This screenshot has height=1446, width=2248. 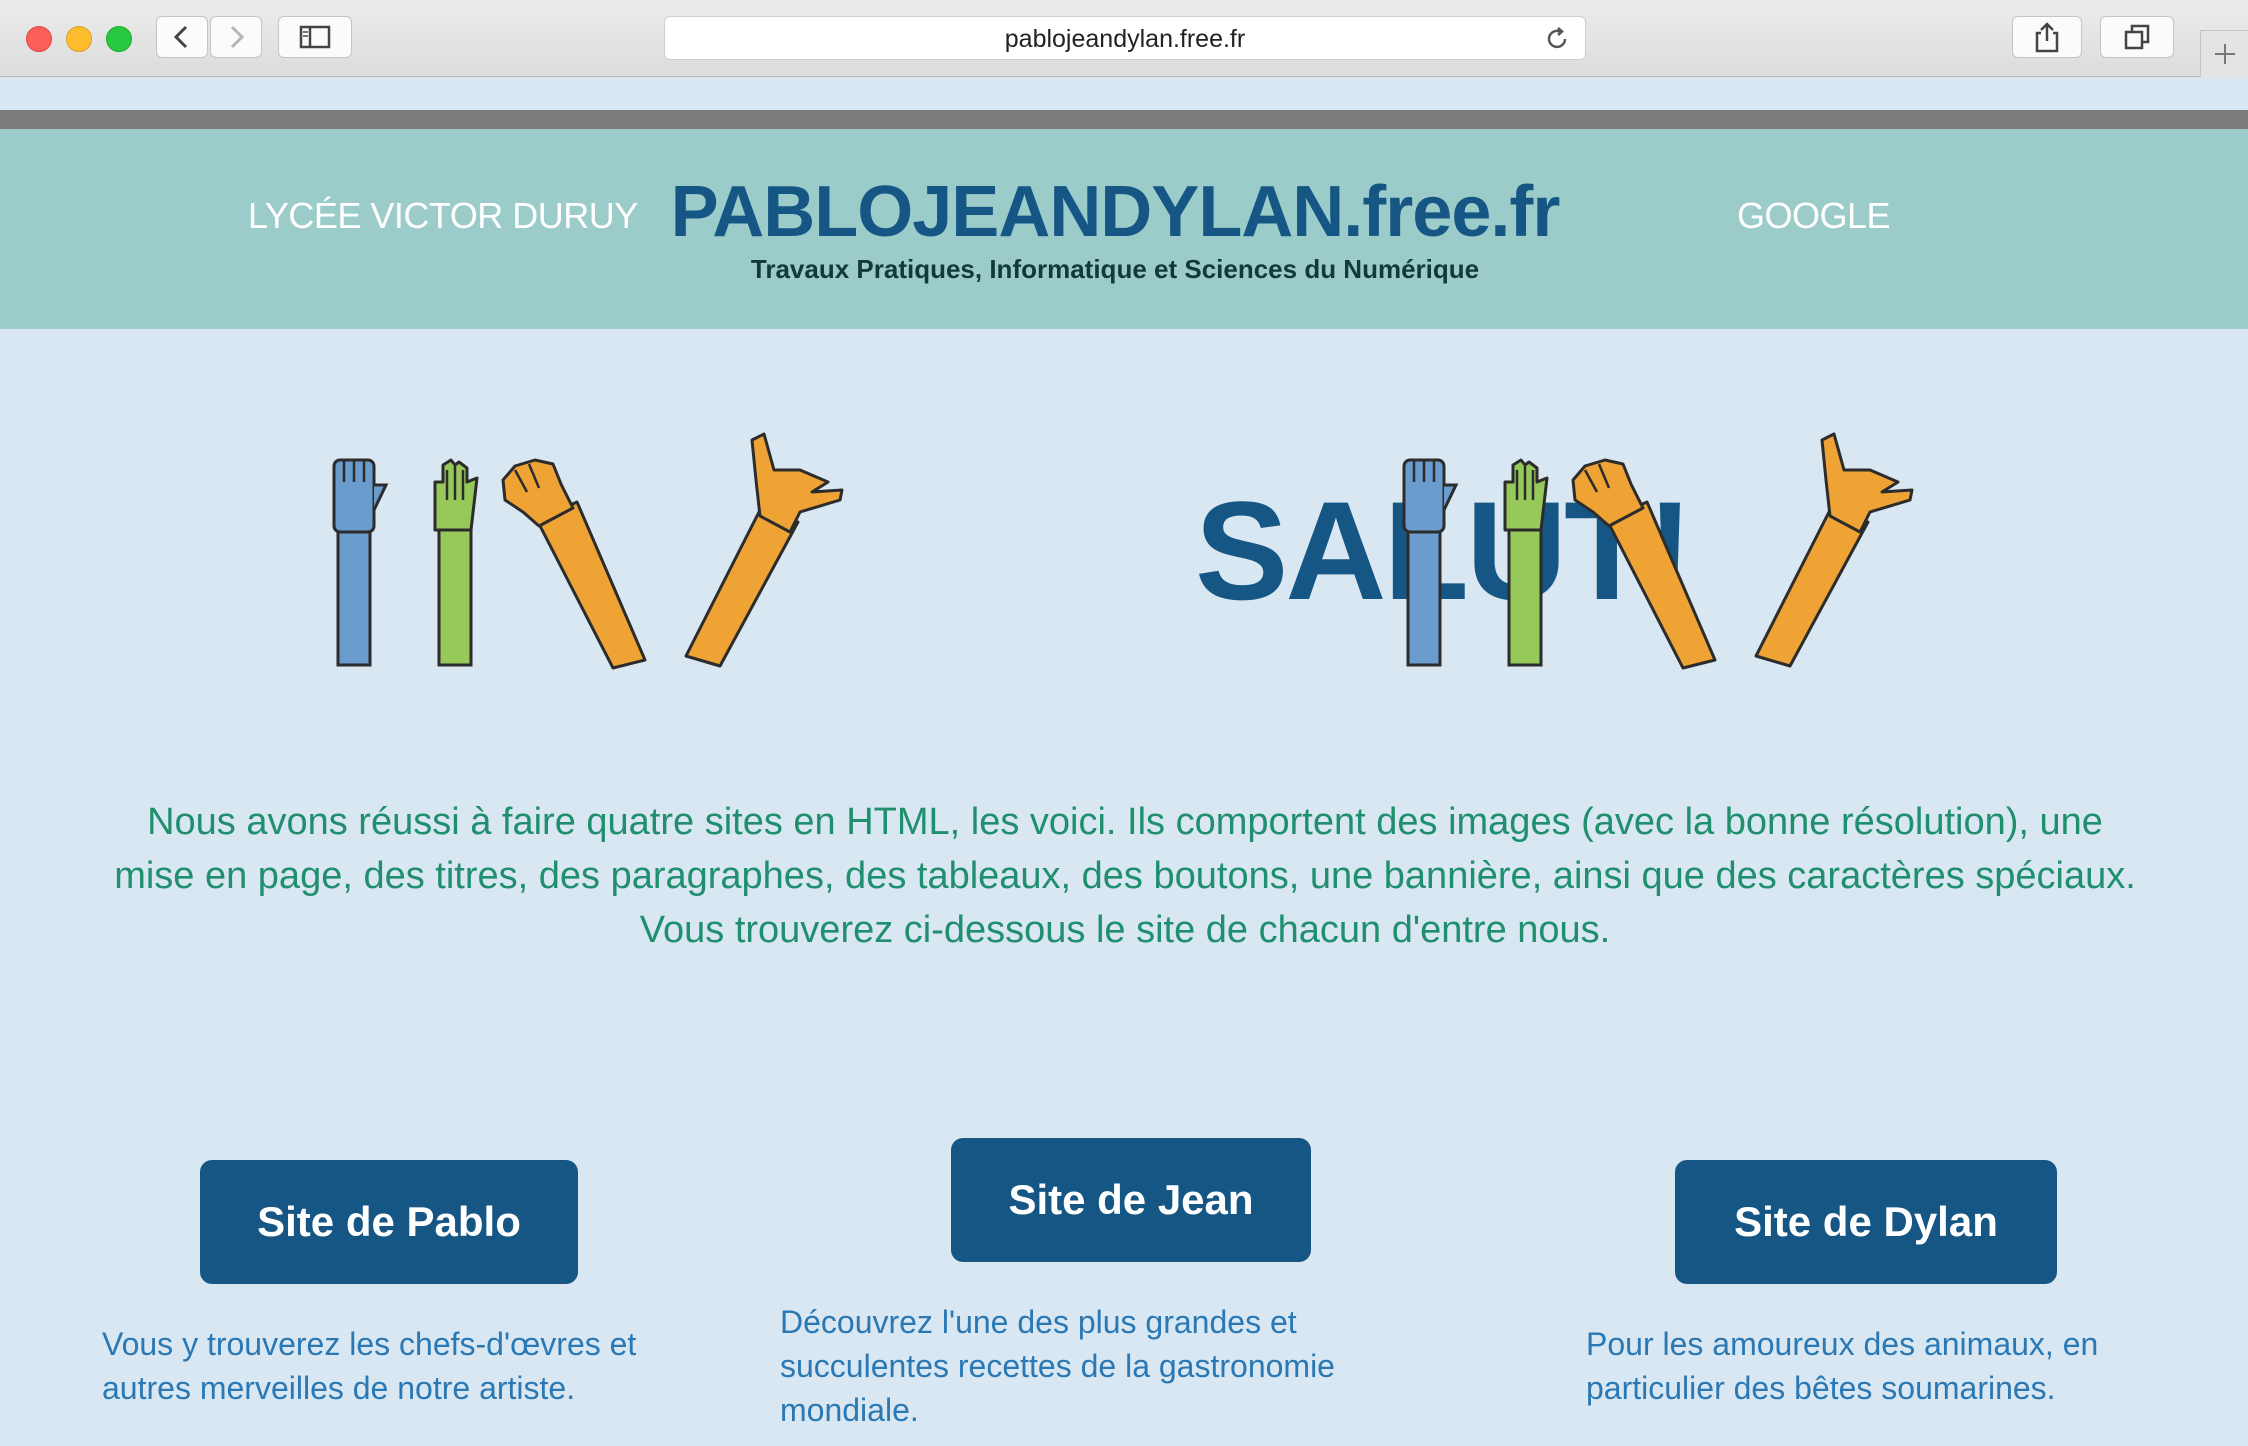 I want to click on site-title: PABLOJEANDYLAN.free.fr, so click(x=1115, y=212).